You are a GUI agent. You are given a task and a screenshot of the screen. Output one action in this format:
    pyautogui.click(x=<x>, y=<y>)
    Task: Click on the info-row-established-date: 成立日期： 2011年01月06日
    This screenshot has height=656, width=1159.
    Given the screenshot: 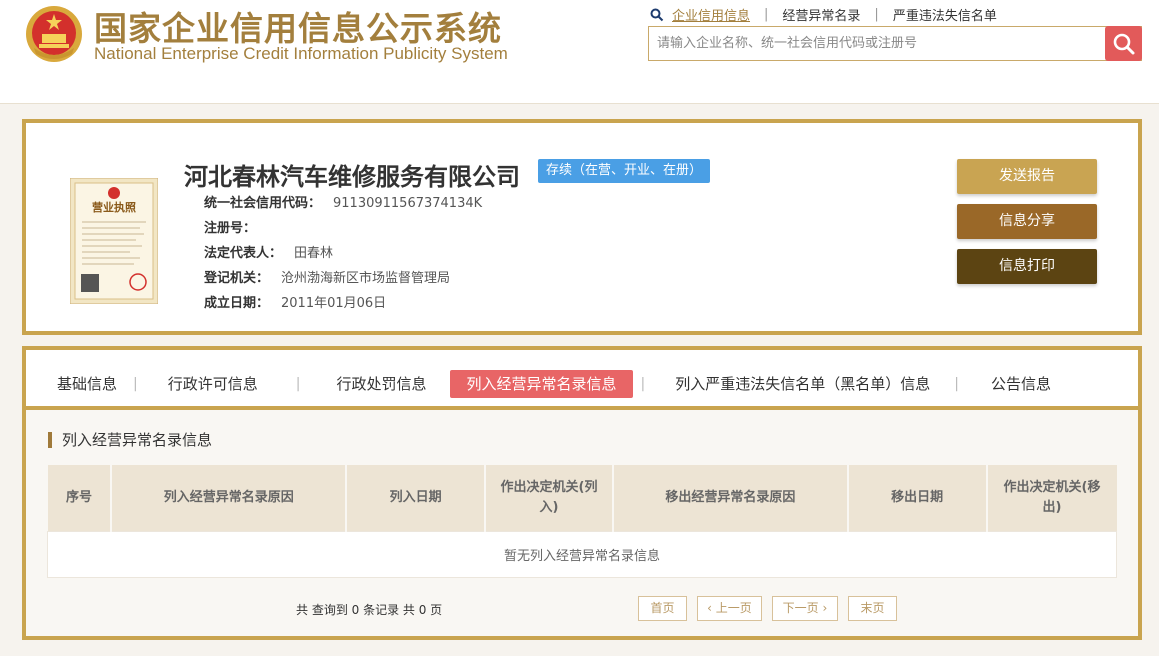 What is the action you would take?
    pyautogui.click(x=343, y=303)
    